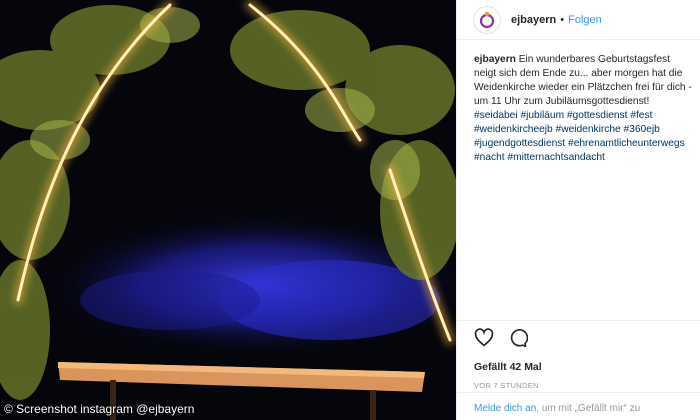 The image size is (700, 420). I want to click on avatar, so click(487, 19).